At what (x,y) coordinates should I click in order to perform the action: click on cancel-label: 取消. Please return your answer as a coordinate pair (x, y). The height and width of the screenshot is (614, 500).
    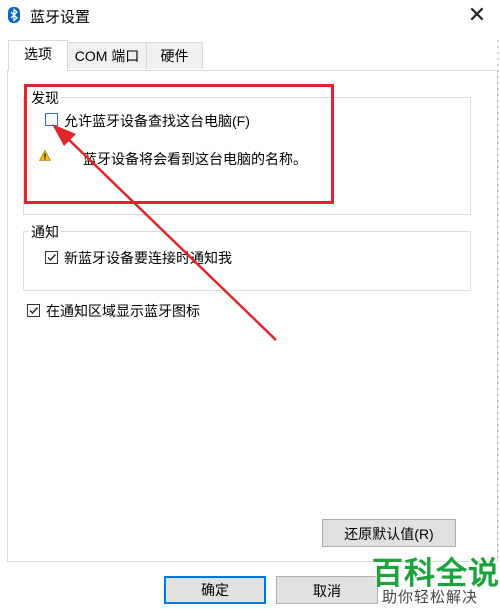
    Looking at the image, I should click on (327, 591).